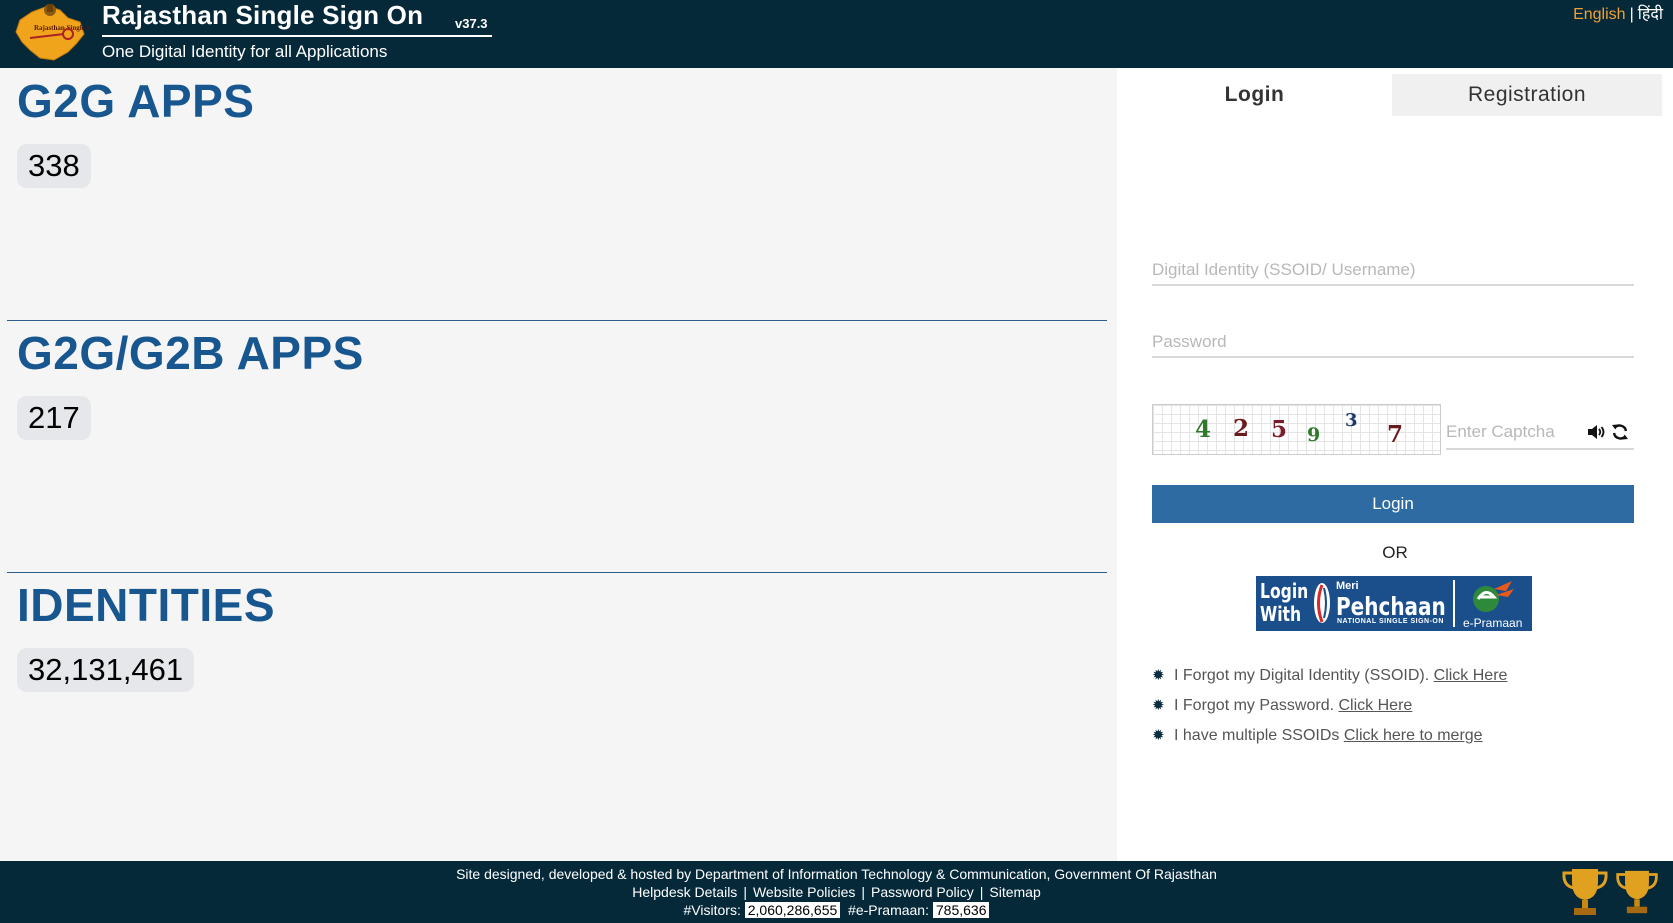  I want to click on captcha-digit: 9, so click(1314, 435).